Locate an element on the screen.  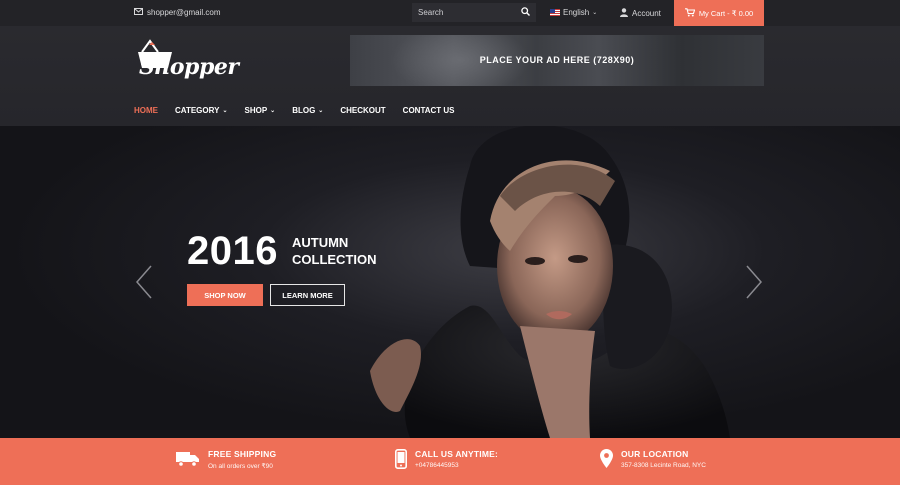
feature-location: OUR LOCATION 357-8308 Lecinte Road, NYC is located at coordinates (653, 459).